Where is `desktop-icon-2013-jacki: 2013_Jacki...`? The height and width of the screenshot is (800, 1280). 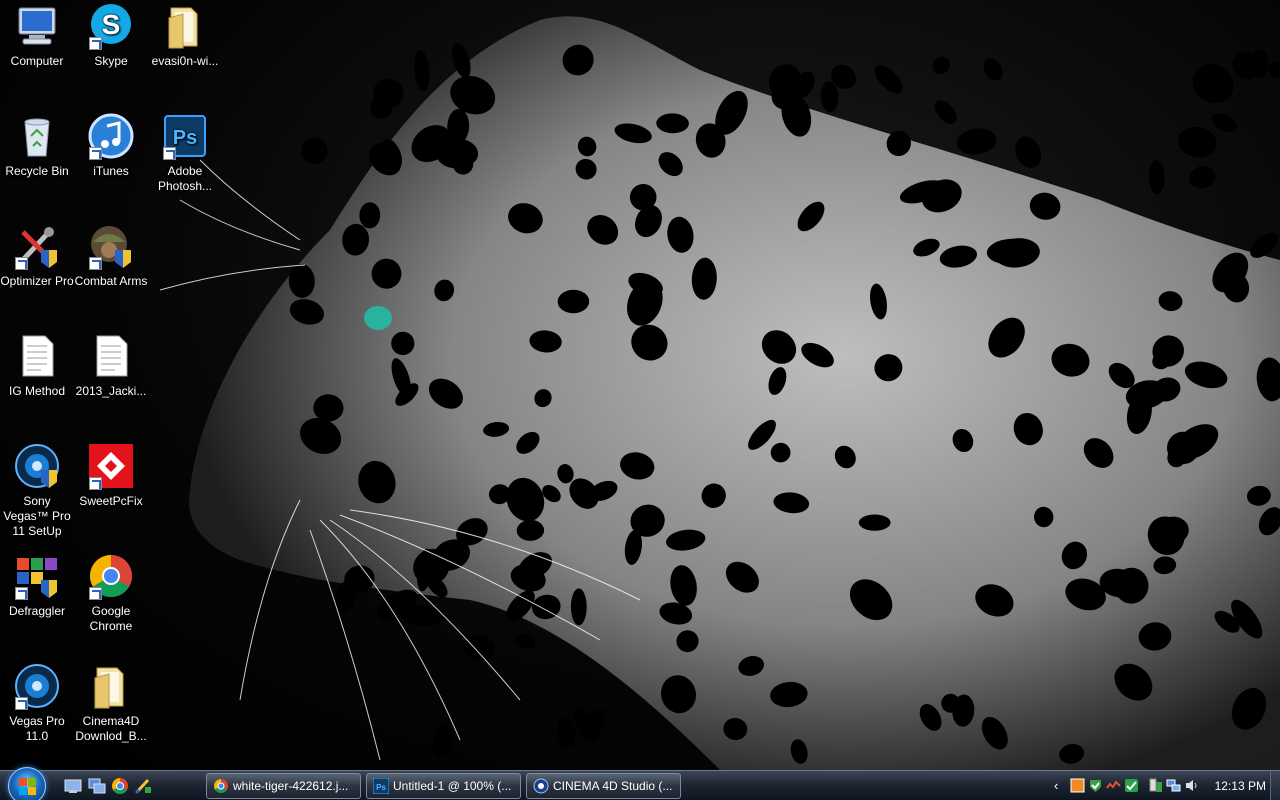
desktop-icon-2013-jacki: 2013_Jacki... is located at coordinates (111, 365).